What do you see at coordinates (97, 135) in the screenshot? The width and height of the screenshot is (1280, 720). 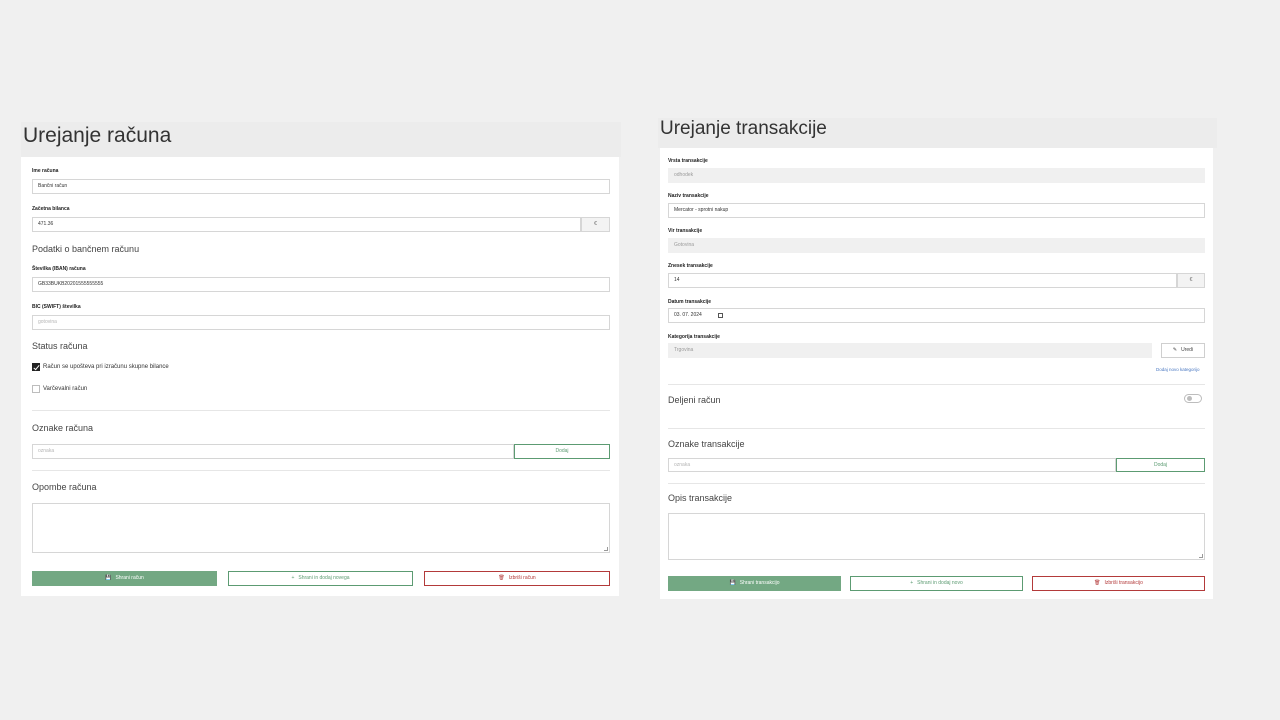 I see `page-title: Urejanje računa` at bounding box center [97, 135].